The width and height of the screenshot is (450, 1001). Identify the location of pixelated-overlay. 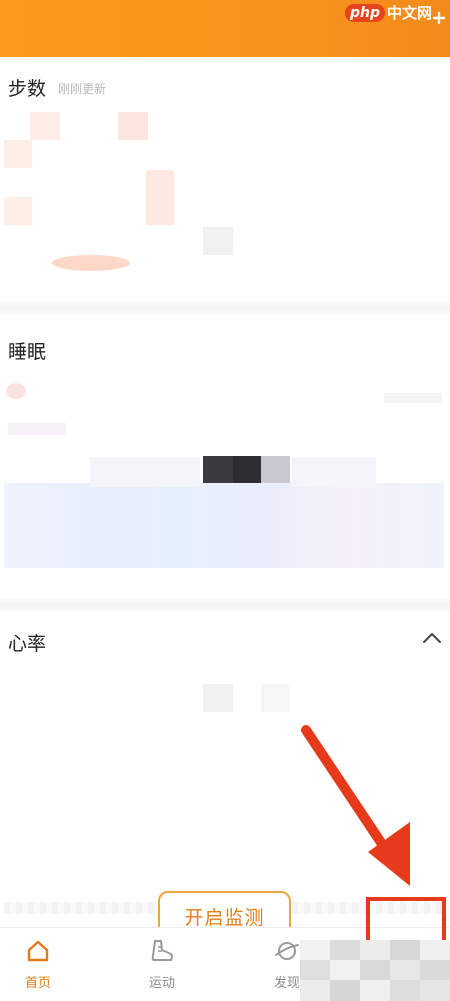
(375, 970).